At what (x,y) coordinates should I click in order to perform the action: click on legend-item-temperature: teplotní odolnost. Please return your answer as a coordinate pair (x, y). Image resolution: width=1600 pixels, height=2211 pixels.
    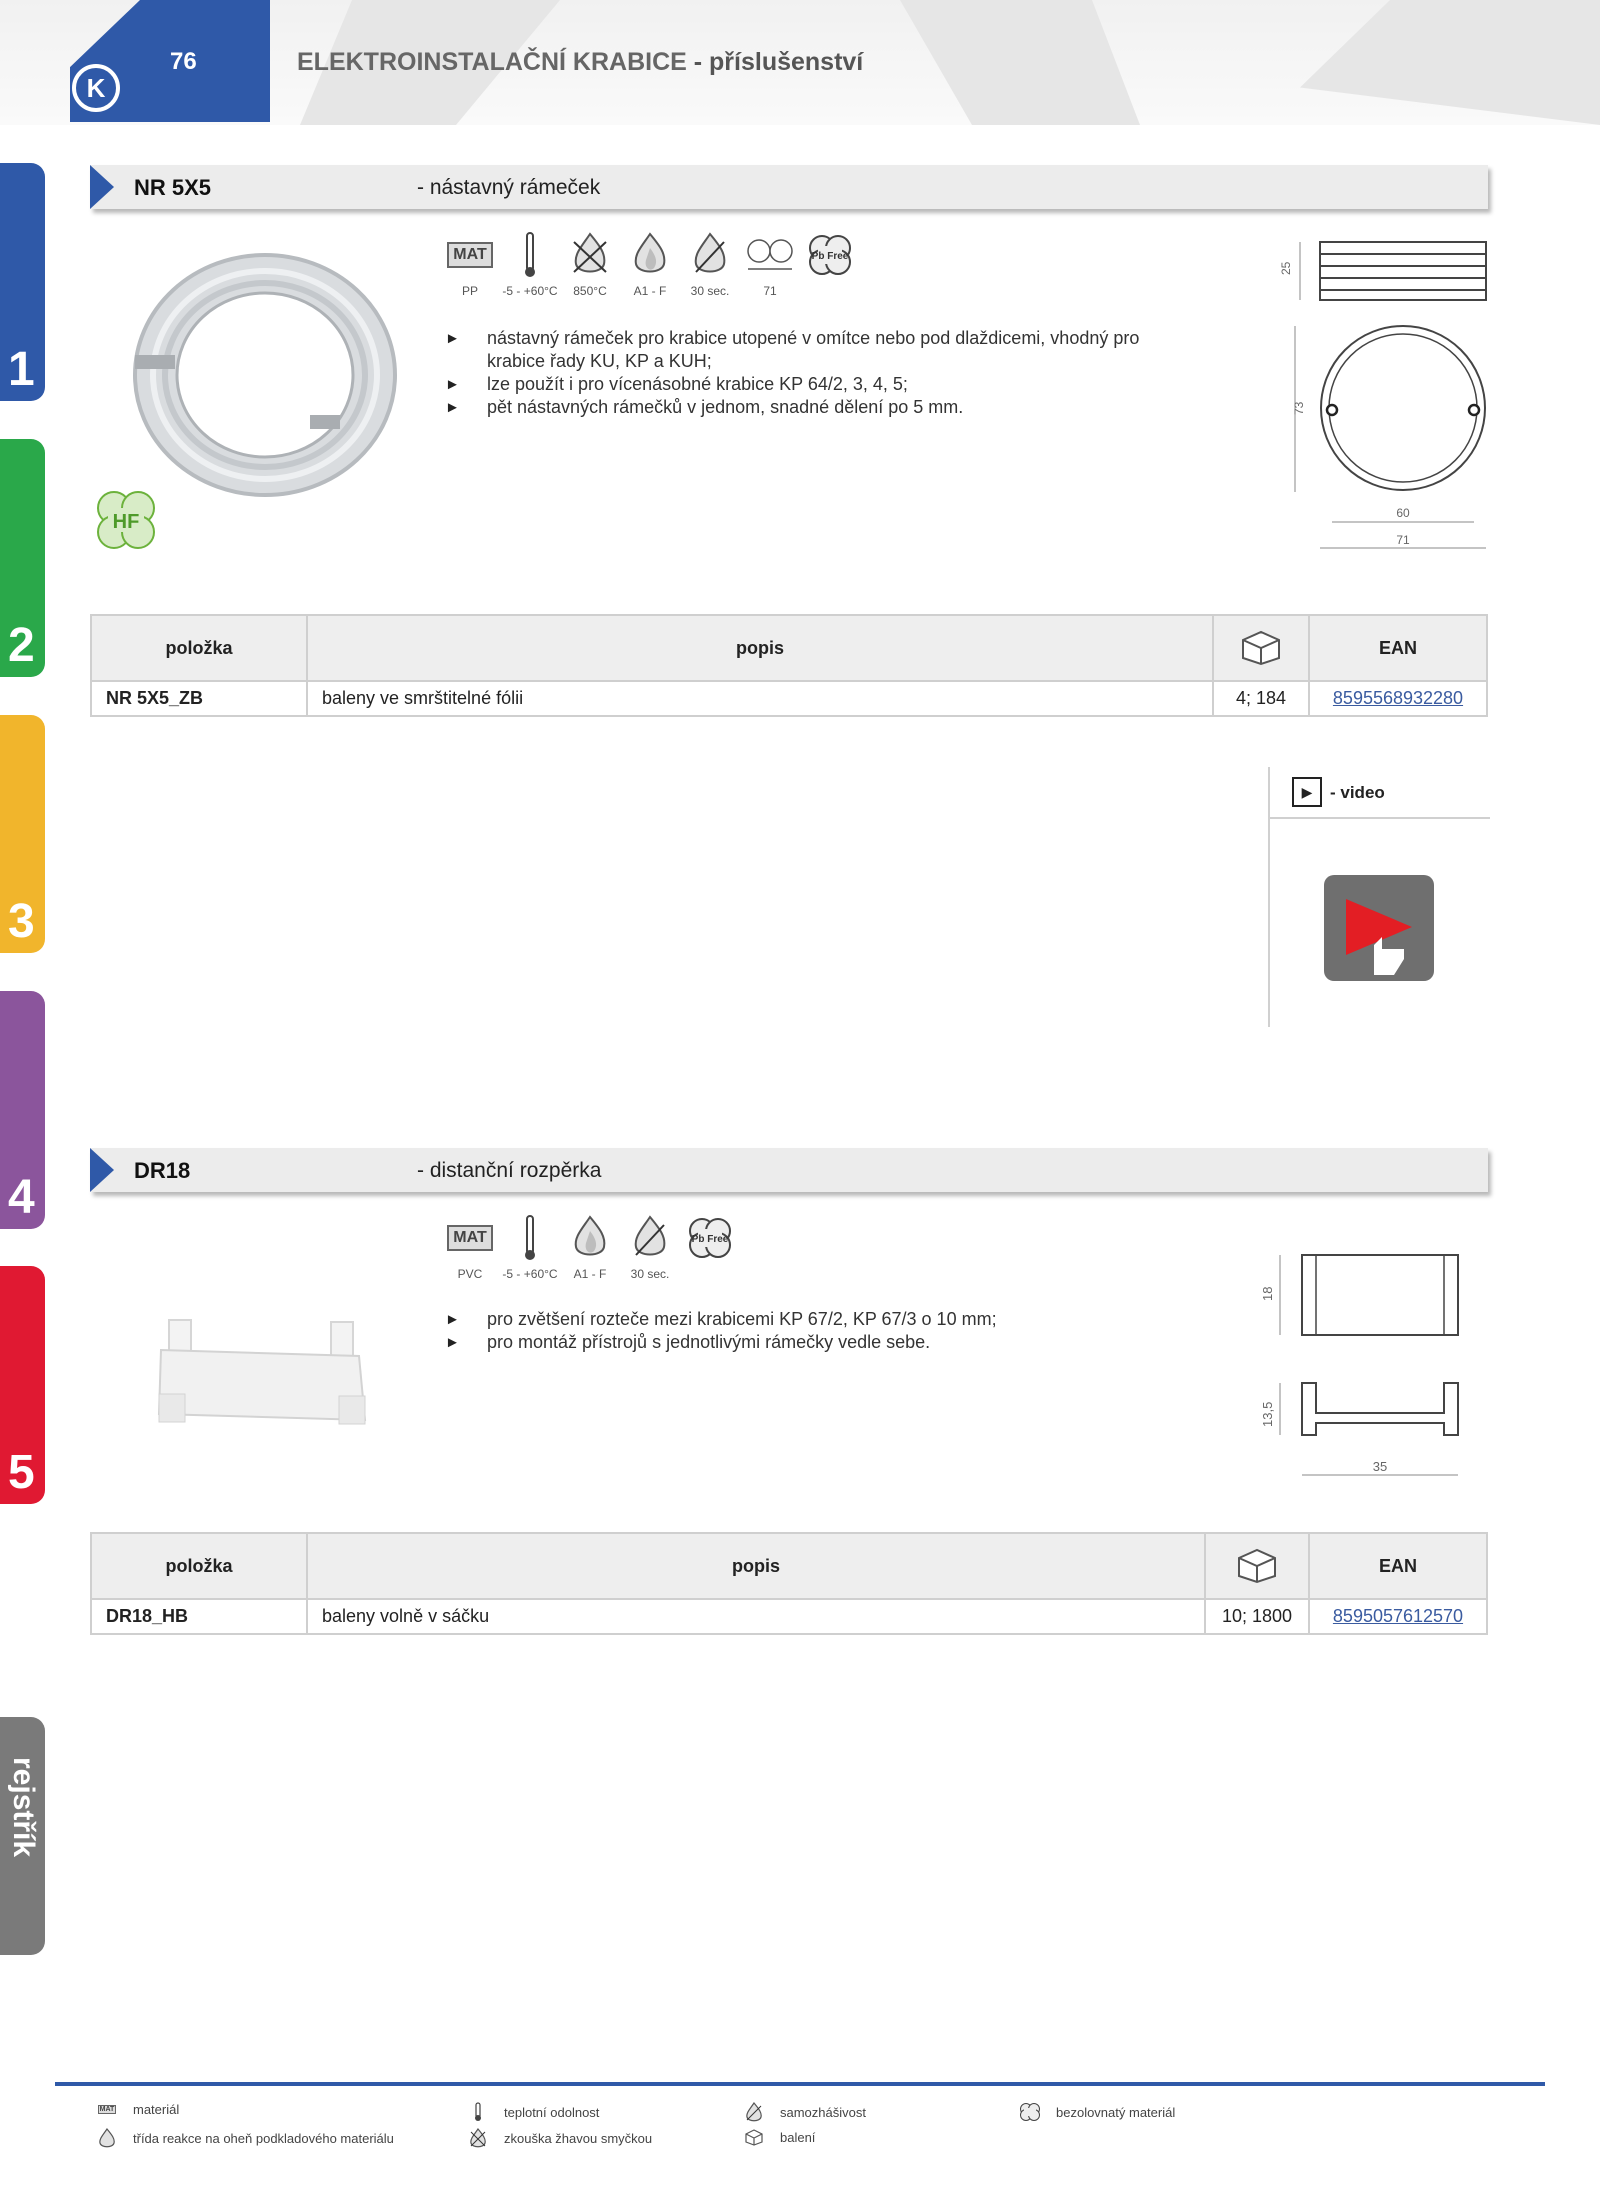
    Looking at the image, I should click on (532, 2112).